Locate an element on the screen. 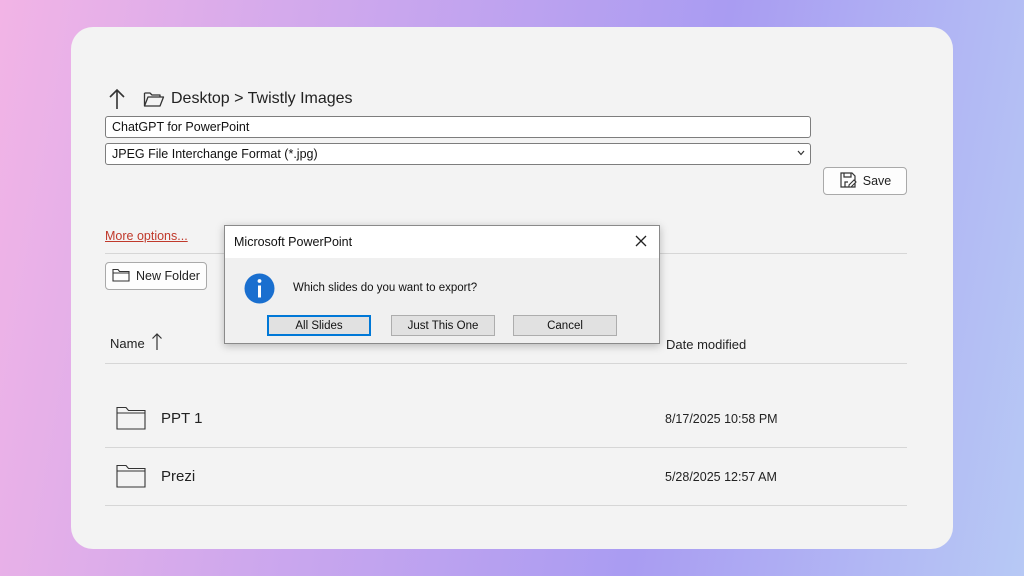  table-row: PPT 1 8/17/2025 10:58 PM is located at coordinates (506, 419).